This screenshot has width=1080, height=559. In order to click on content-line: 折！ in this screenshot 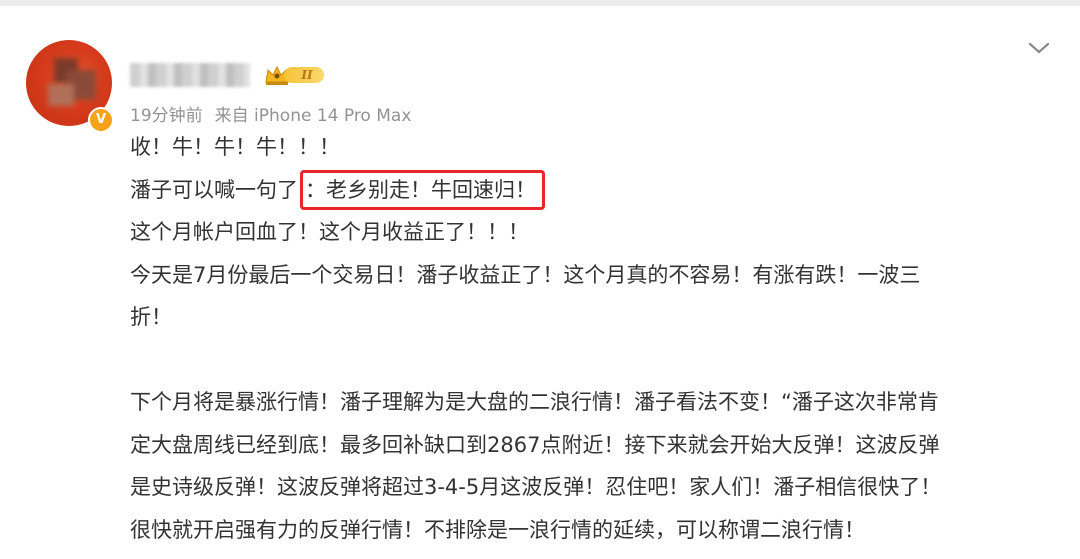, I will do `click(151, 317)`.